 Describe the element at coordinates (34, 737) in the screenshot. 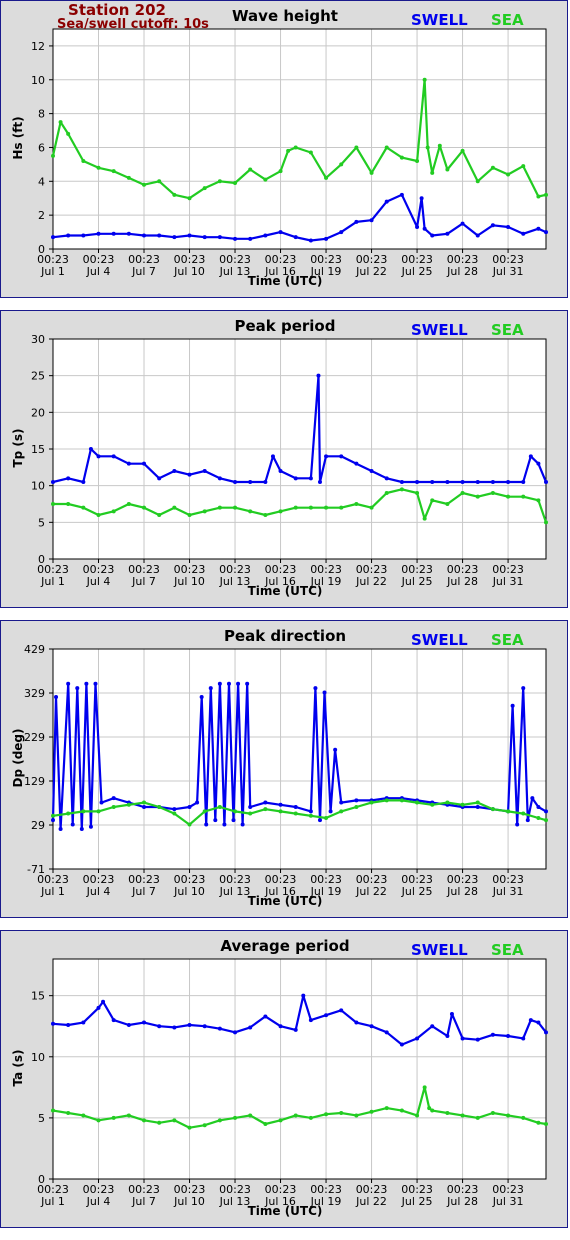

I see `y-tick-label: 229` at that location.